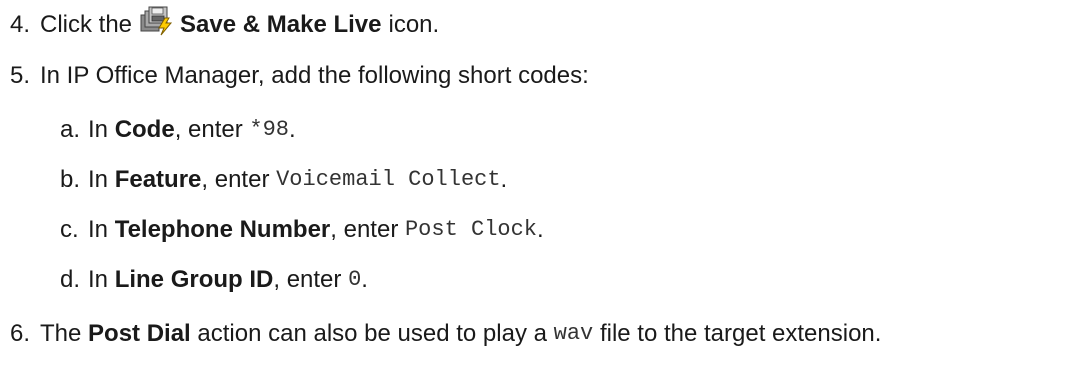  What do you see at coordinates (740, 333) in the screenshot?
I see `step-text-after: file to the target extension.` at bounding box center [740, 333].